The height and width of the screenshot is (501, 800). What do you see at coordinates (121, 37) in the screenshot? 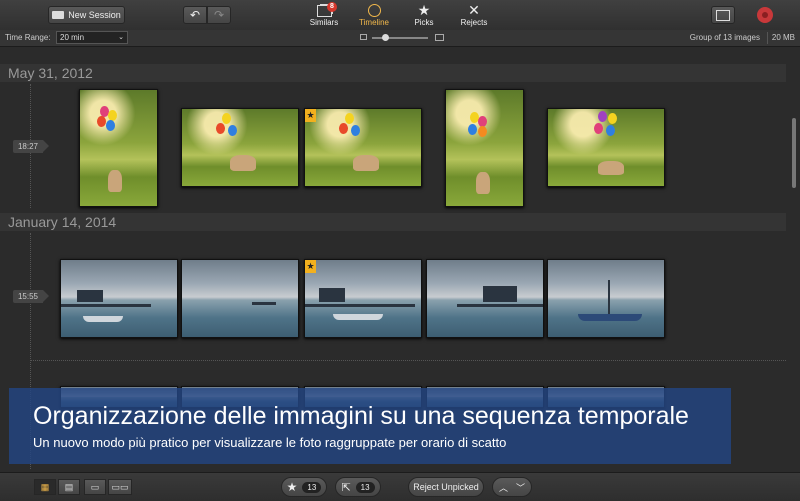
I see `chevron-down-icon: ⌄` at bounding box center [121, 37].